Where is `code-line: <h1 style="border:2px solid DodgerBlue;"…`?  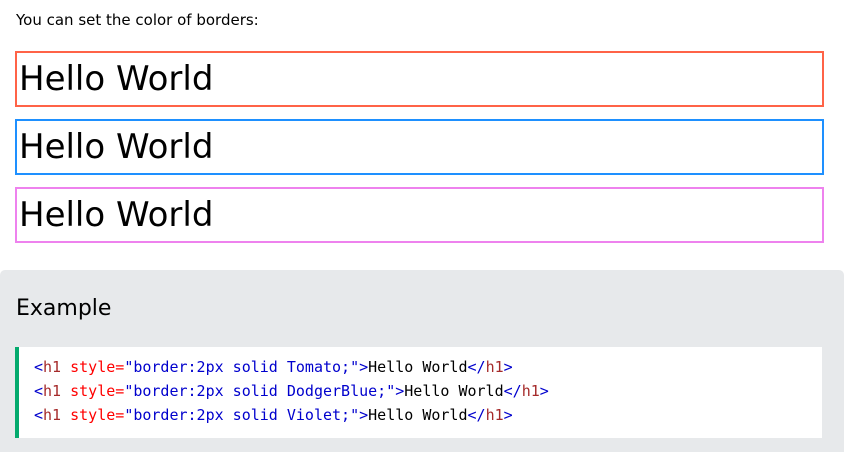
code-line: <h1 style="border:2px solid DodgerBlue;"… is located at coordinates (428, 391).